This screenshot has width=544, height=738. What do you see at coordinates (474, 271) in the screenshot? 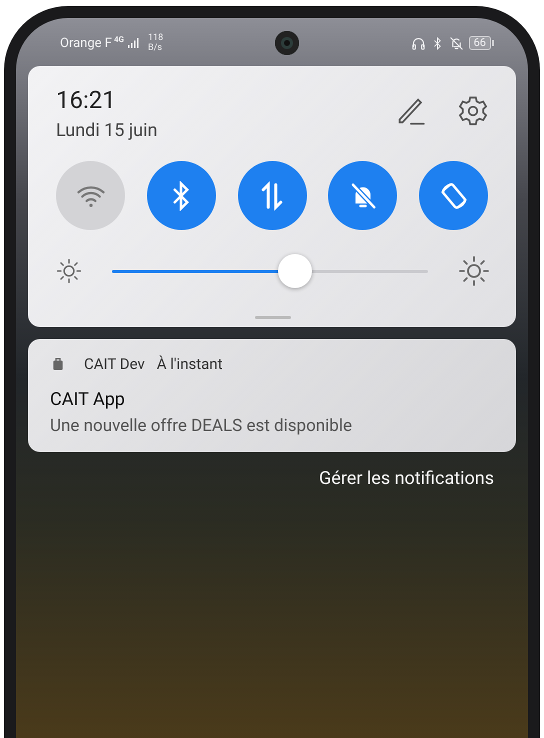
I see `brightness-high-icon` at bounding box center [474, 271].